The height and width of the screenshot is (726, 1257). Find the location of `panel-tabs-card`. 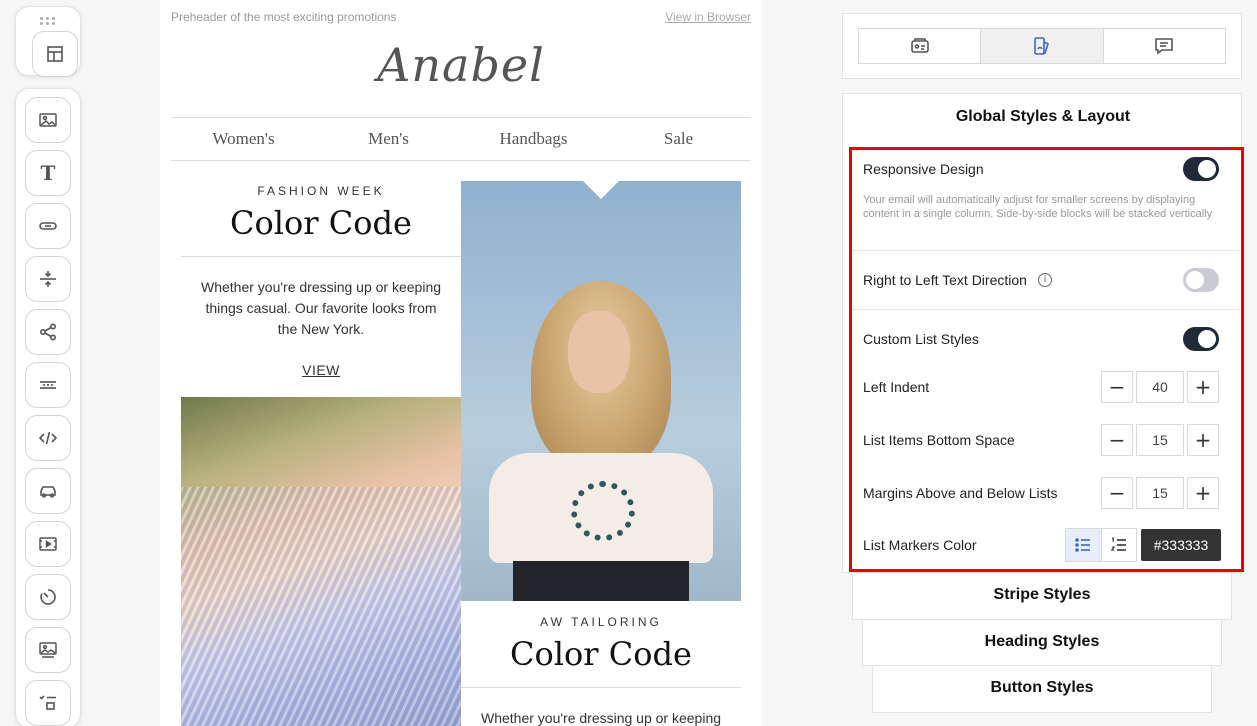

panel-tabs-card is located at coordinates (1042, 46).